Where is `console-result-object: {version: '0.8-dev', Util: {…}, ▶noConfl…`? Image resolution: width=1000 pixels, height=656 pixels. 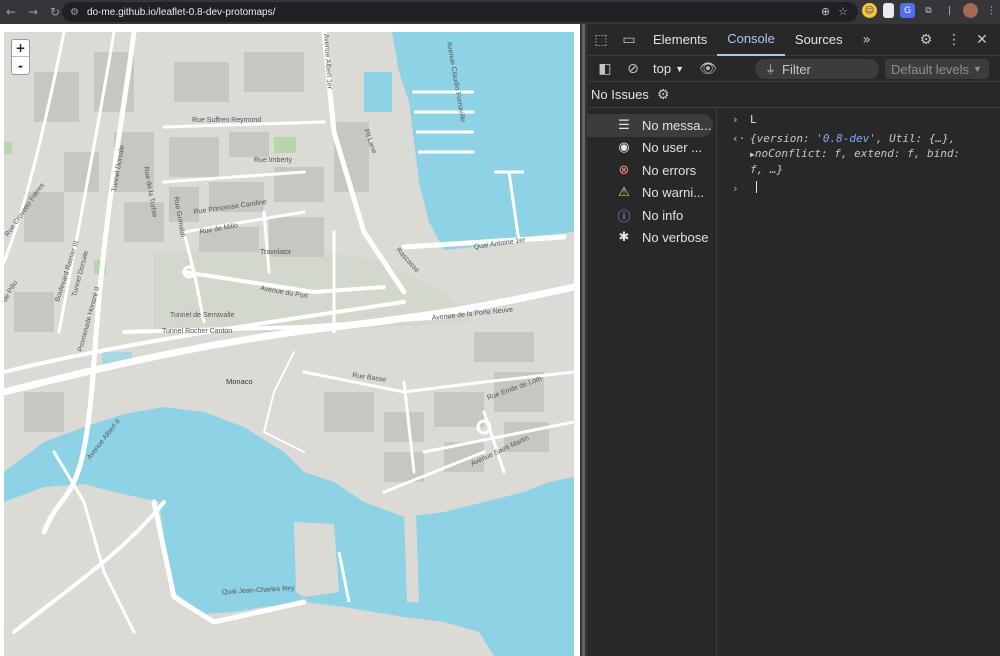 console-result-object: {version: '0.8-dev', Util: {…}, ▶noConfl… is located at coordinates (855, 154).